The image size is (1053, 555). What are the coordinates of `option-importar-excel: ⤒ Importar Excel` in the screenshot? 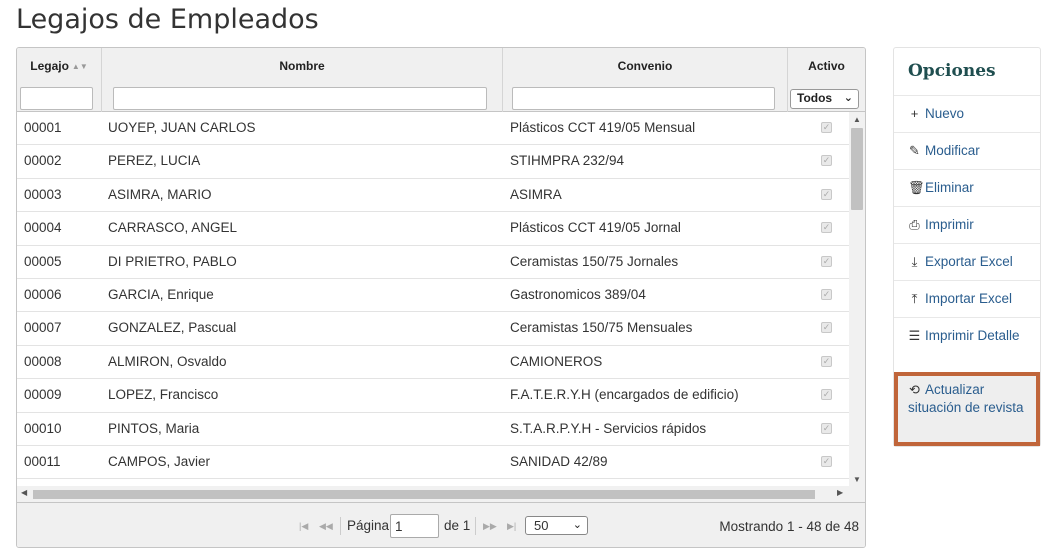 It's located at (967, 298).